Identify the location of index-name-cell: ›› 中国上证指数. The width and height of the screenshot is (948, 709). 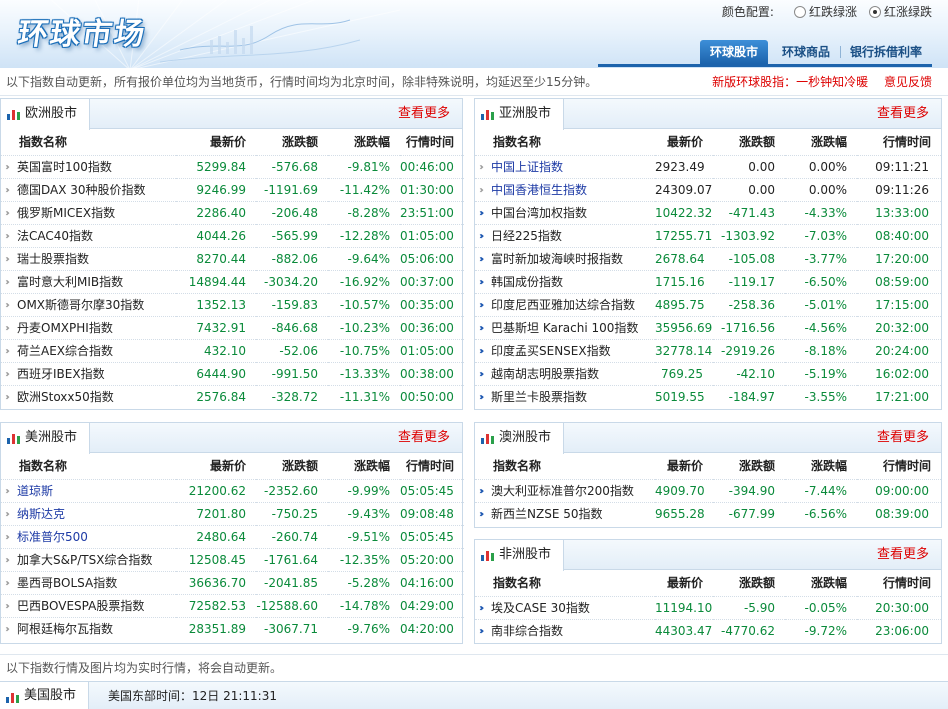
(565, 166).